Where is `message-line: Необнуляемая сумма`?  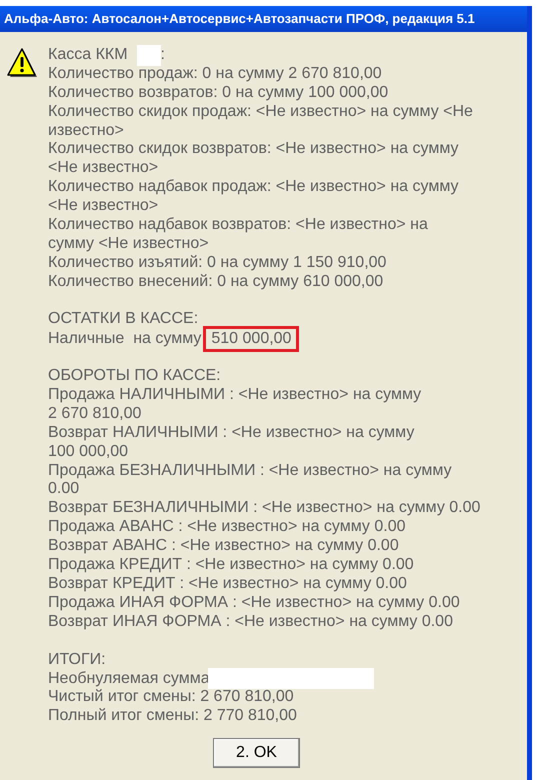
message-line: Необнуляемая сумма is located at coordinates (129, 678).